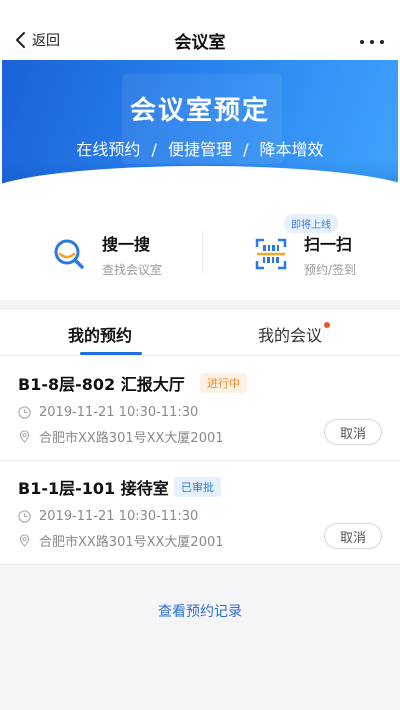 The width and height of the screenshot is (400, 710). Describe the element at coordinates (200, 149) in the screenshot. I see `banner-subtitle: 在线预约 / 便捷管理 / 降本增效` at that location.